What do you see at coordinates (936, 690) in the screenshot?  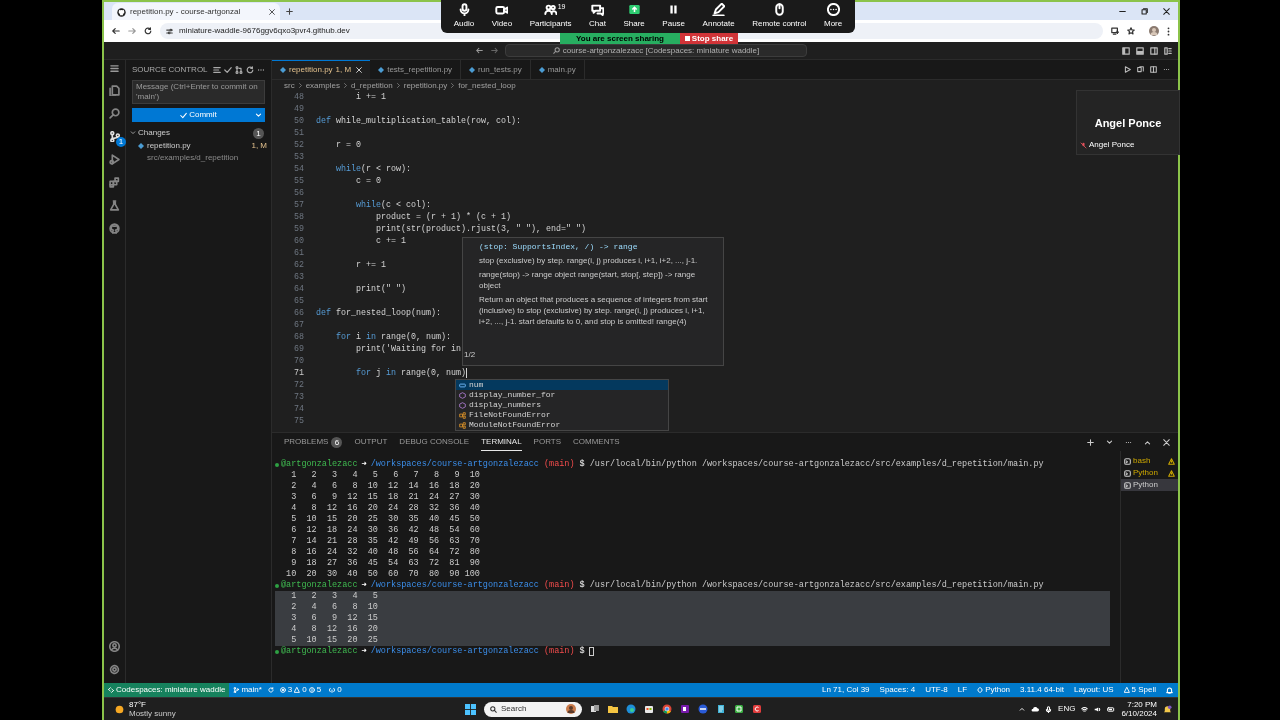 I see `status-item: UTF-8` at bounding box center [936, 690].